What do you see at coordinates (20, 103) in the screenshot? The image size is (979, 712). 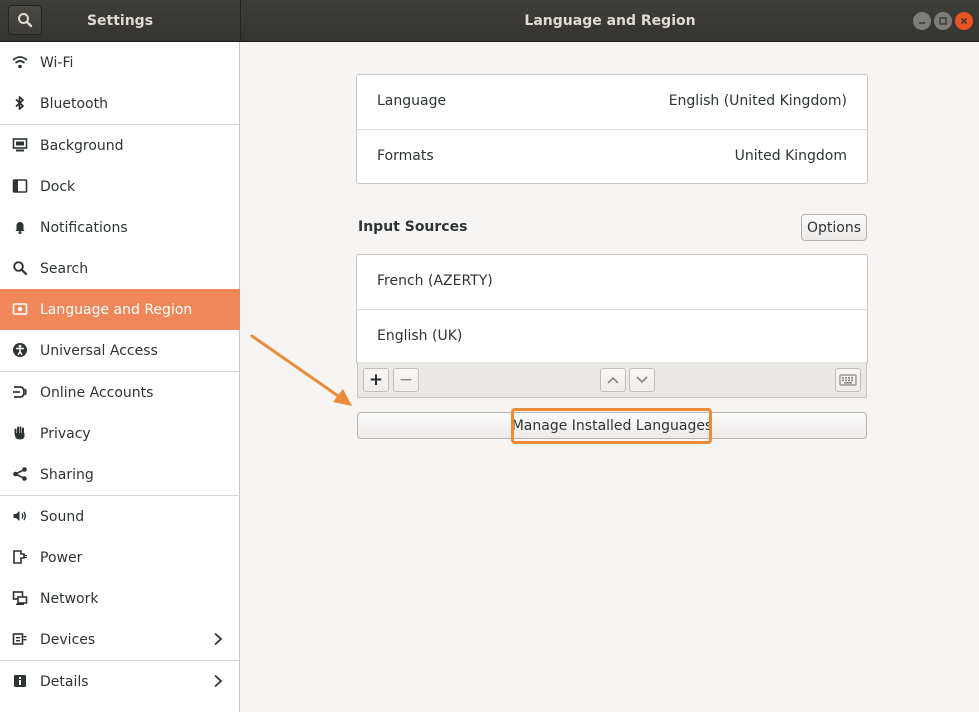 I see `bluetooth-icon` at bounding box center [20, 103].